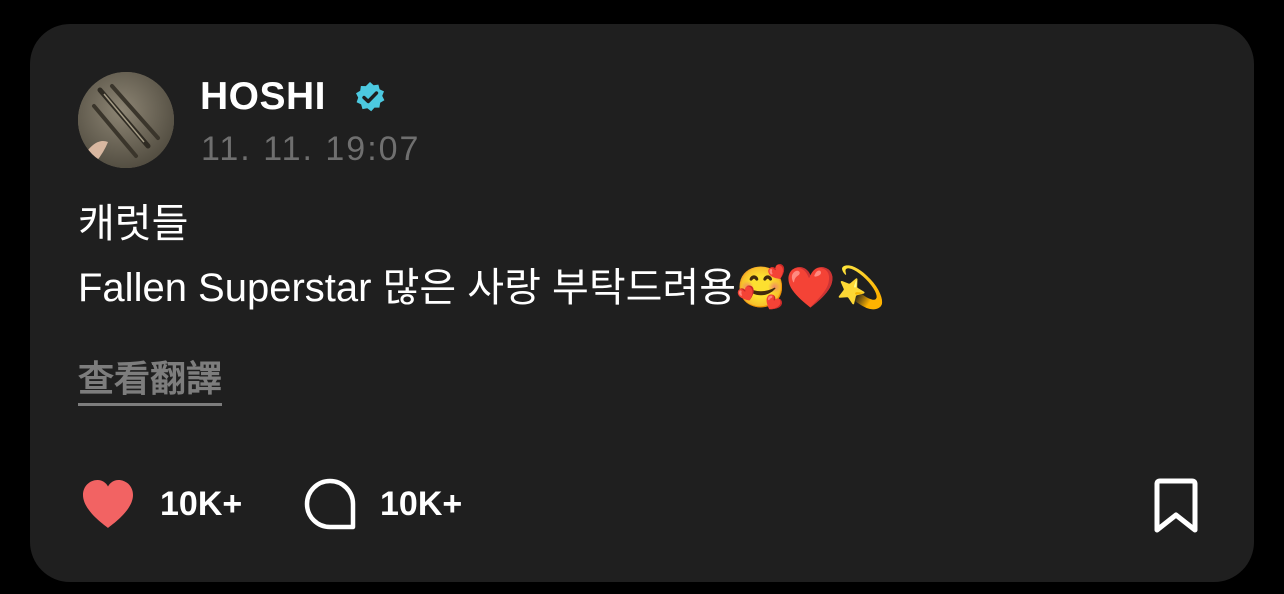 This screenshot has width=1284, height=594. Describe the element at coordinates (370, 97) in the screenshot. I see `verified-badge-icon` at that location.